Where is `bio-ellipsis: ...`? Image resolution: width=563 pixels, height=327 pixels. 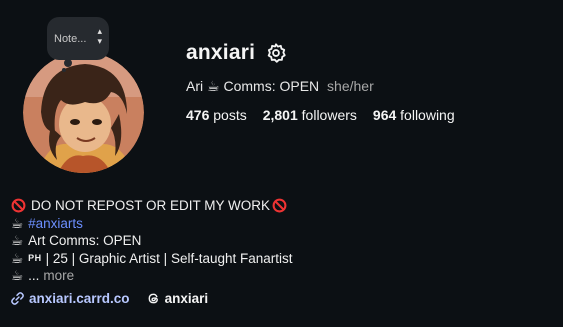
bio-ellipsis: ... is located at coordinates (34, 275).